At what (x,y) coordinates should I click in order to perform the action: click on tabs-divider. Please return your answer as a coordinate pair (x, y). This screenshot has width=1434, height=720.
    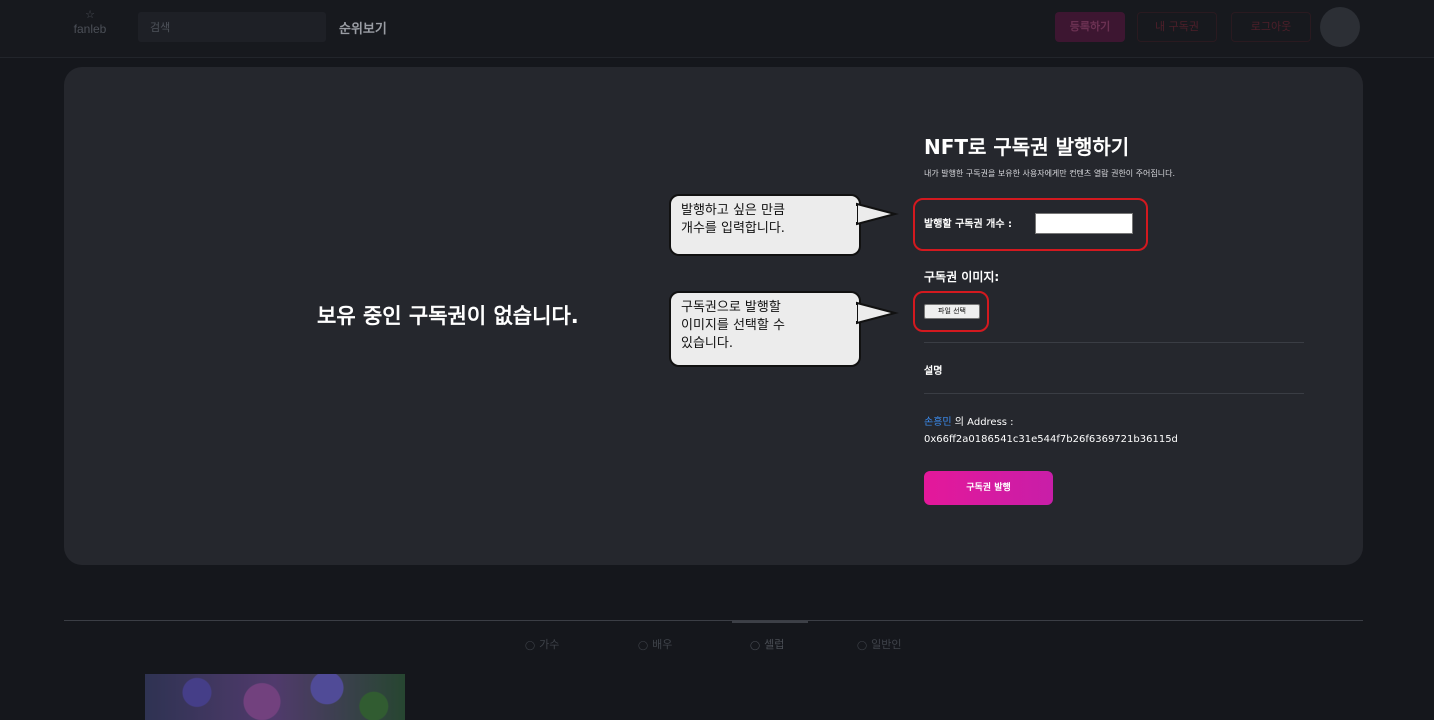
    Looking at the image, I should click on (713, 620).